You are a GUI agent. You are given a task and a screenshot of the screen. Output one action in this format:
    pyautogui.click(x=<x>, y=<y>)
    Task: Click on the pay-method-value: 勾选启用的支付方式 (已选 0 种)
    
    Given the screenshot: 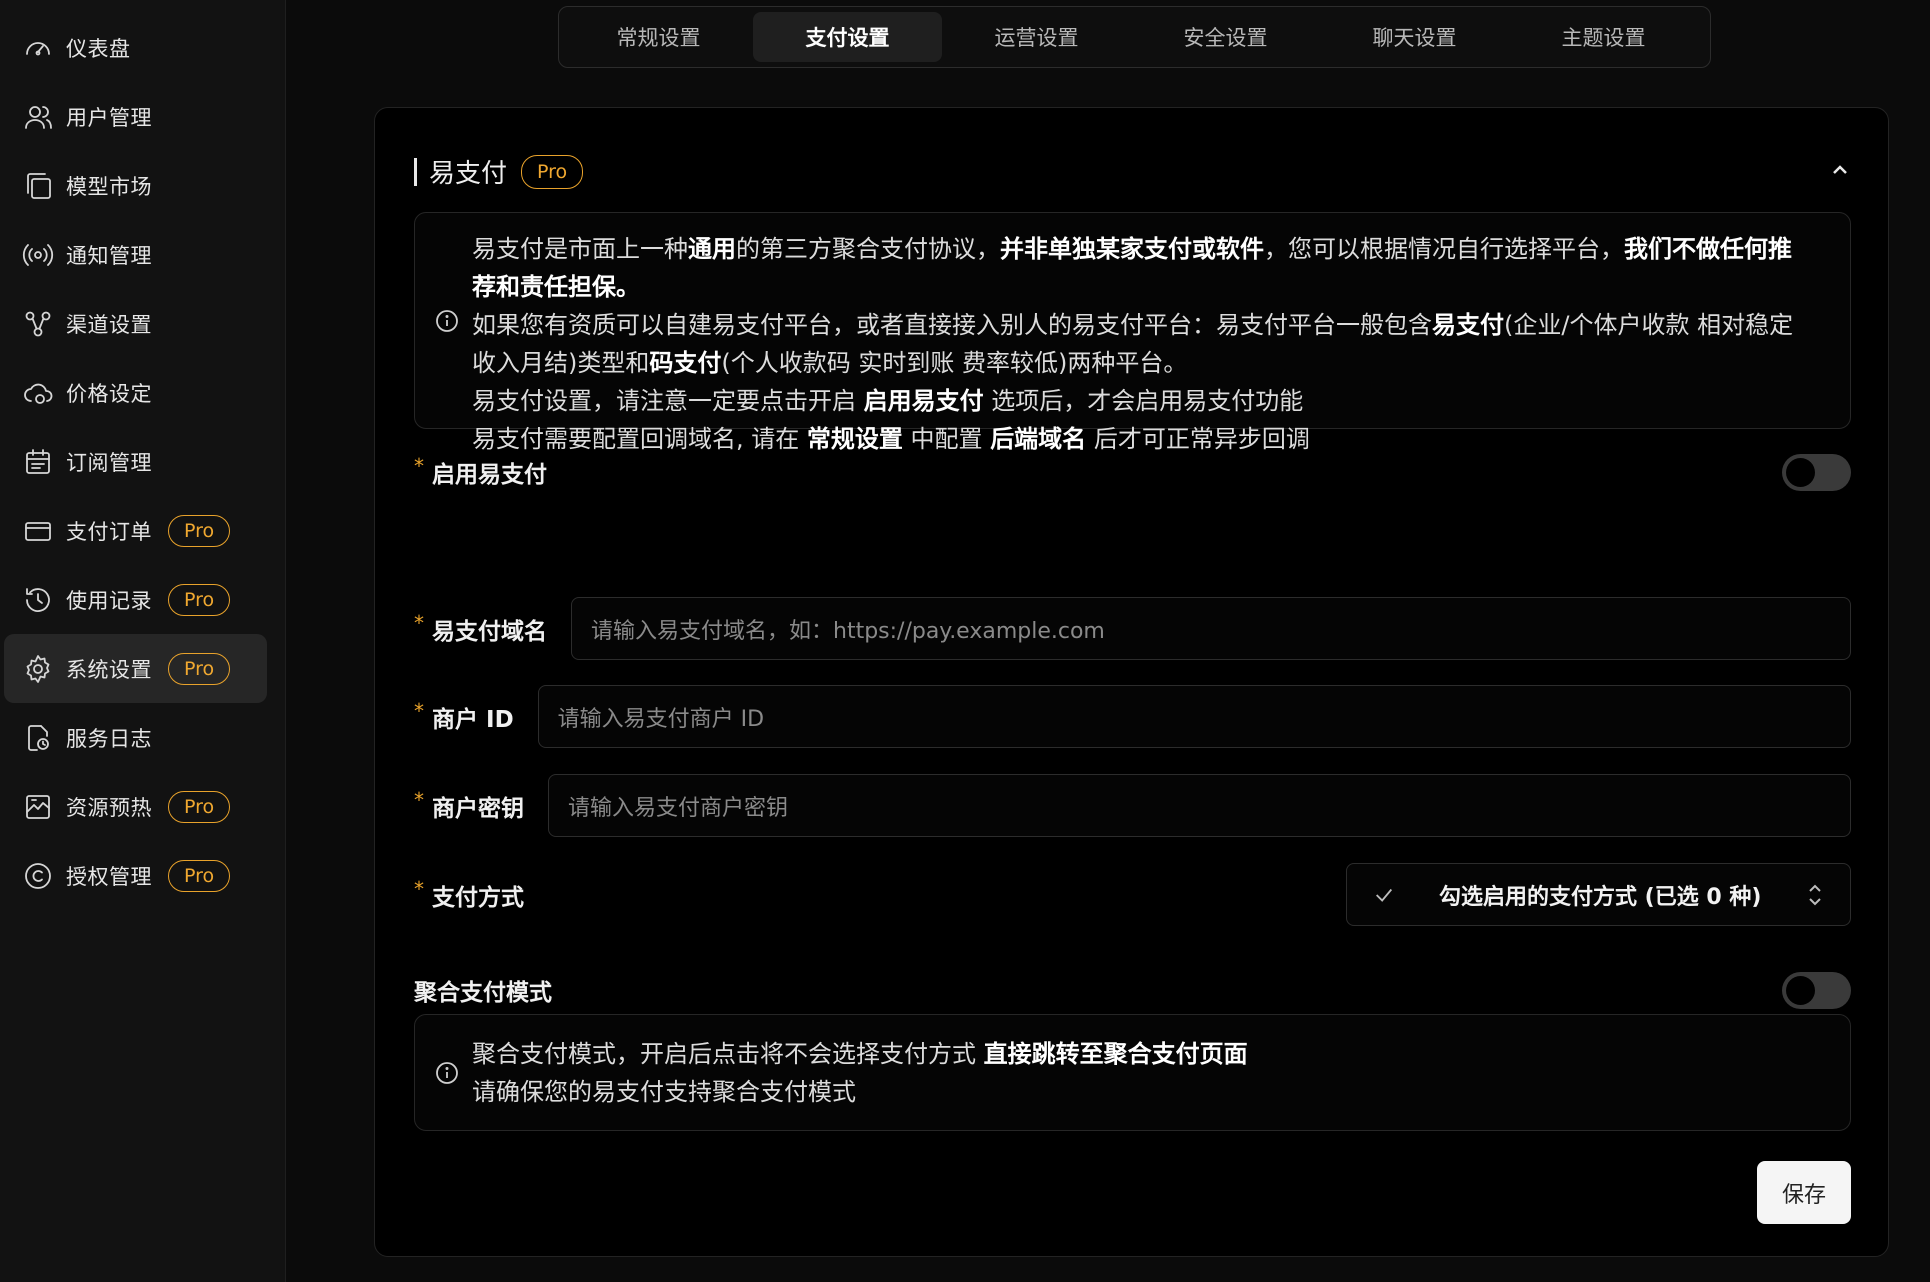 What is the action you would take?
    pyautogui.click(x=1600, y=897)
    